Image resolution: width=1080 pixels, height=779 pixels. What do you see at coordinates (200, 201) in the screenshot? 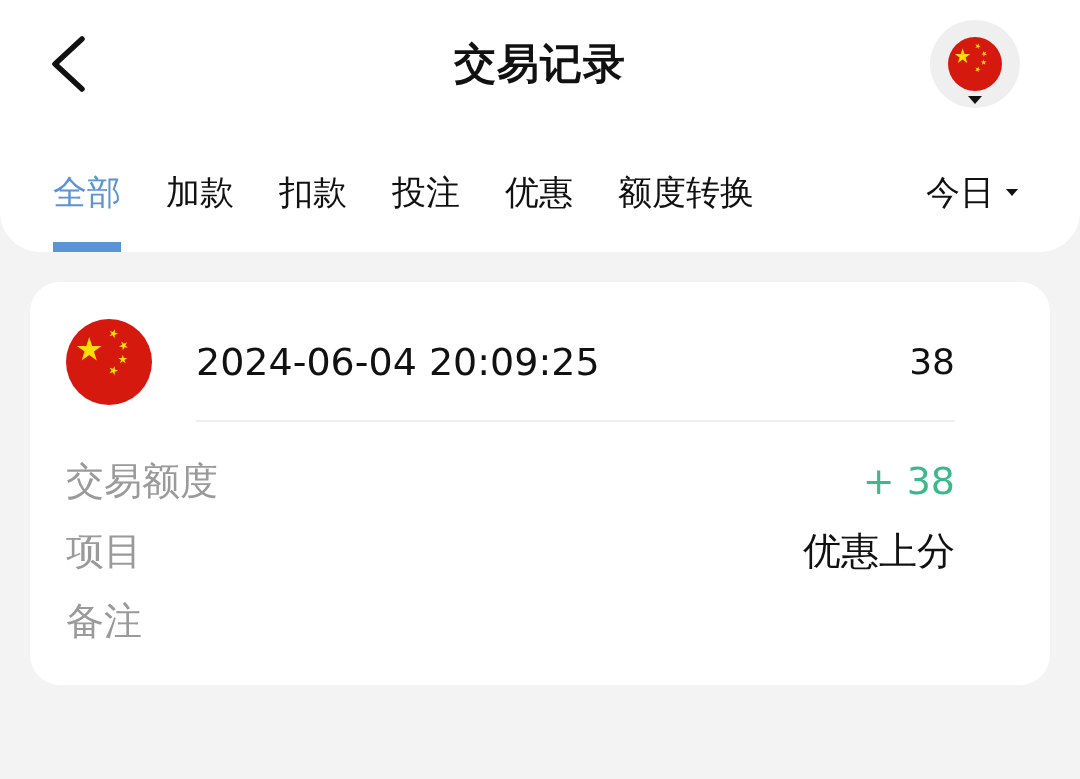
I see `filter-tab: 加款` at bounding box center [200, 201].